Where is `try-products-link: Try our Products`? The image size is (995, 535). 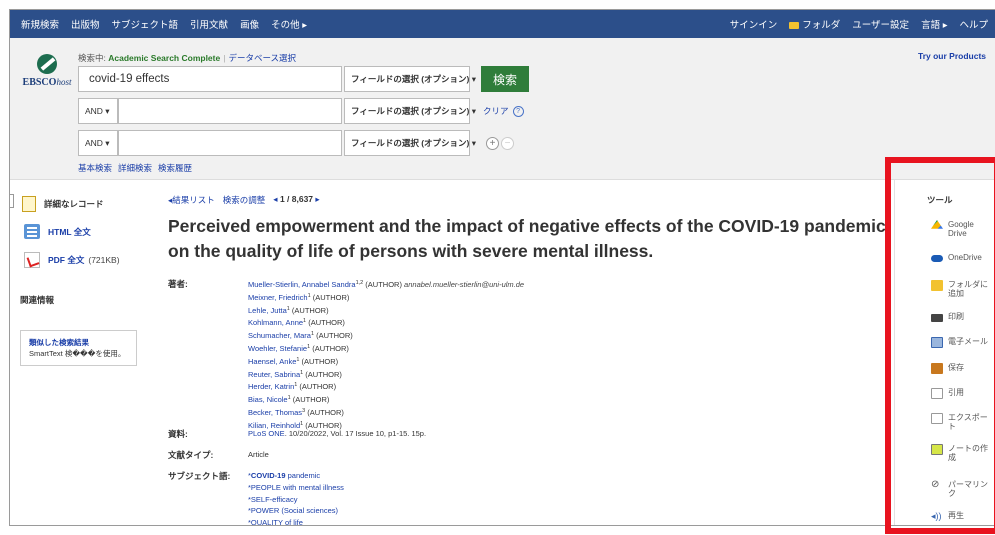 try-products-link: Try our Products is located at coordinates (952, 56).